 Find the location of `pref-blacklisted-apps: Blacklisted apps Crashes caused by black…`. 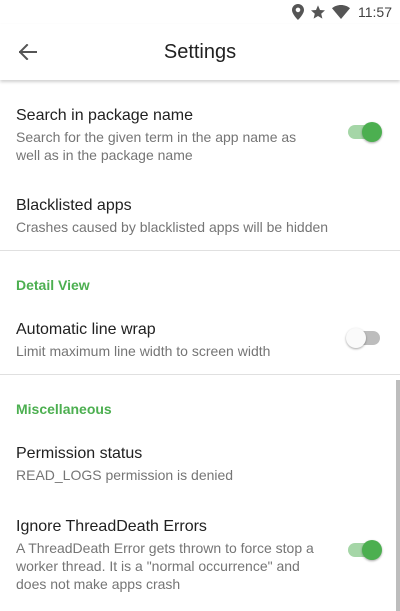

pref-blacklisted-apps: Blacklisted apps Crashes caused by black… is located at coordinates (200, 216).